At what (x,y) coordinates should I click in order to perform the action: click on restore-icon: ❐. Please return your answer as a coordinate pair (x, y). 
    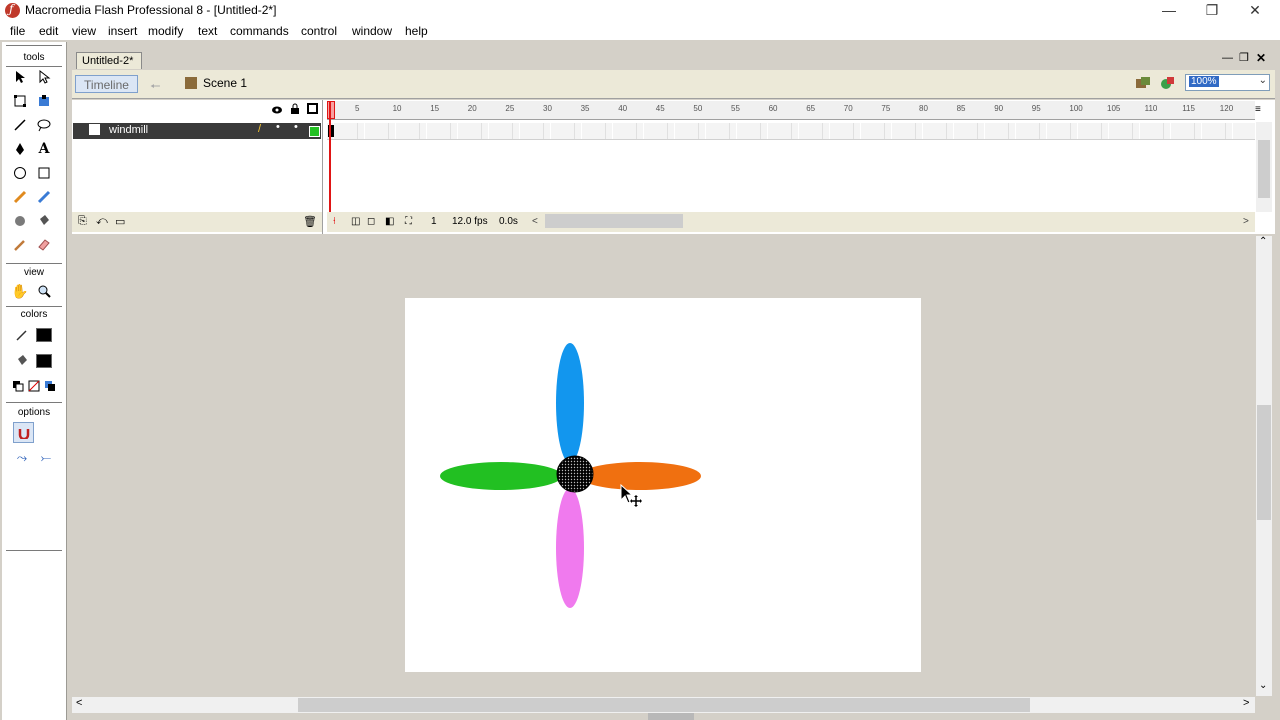
    Looking at the image, I should click on (1212, 11).